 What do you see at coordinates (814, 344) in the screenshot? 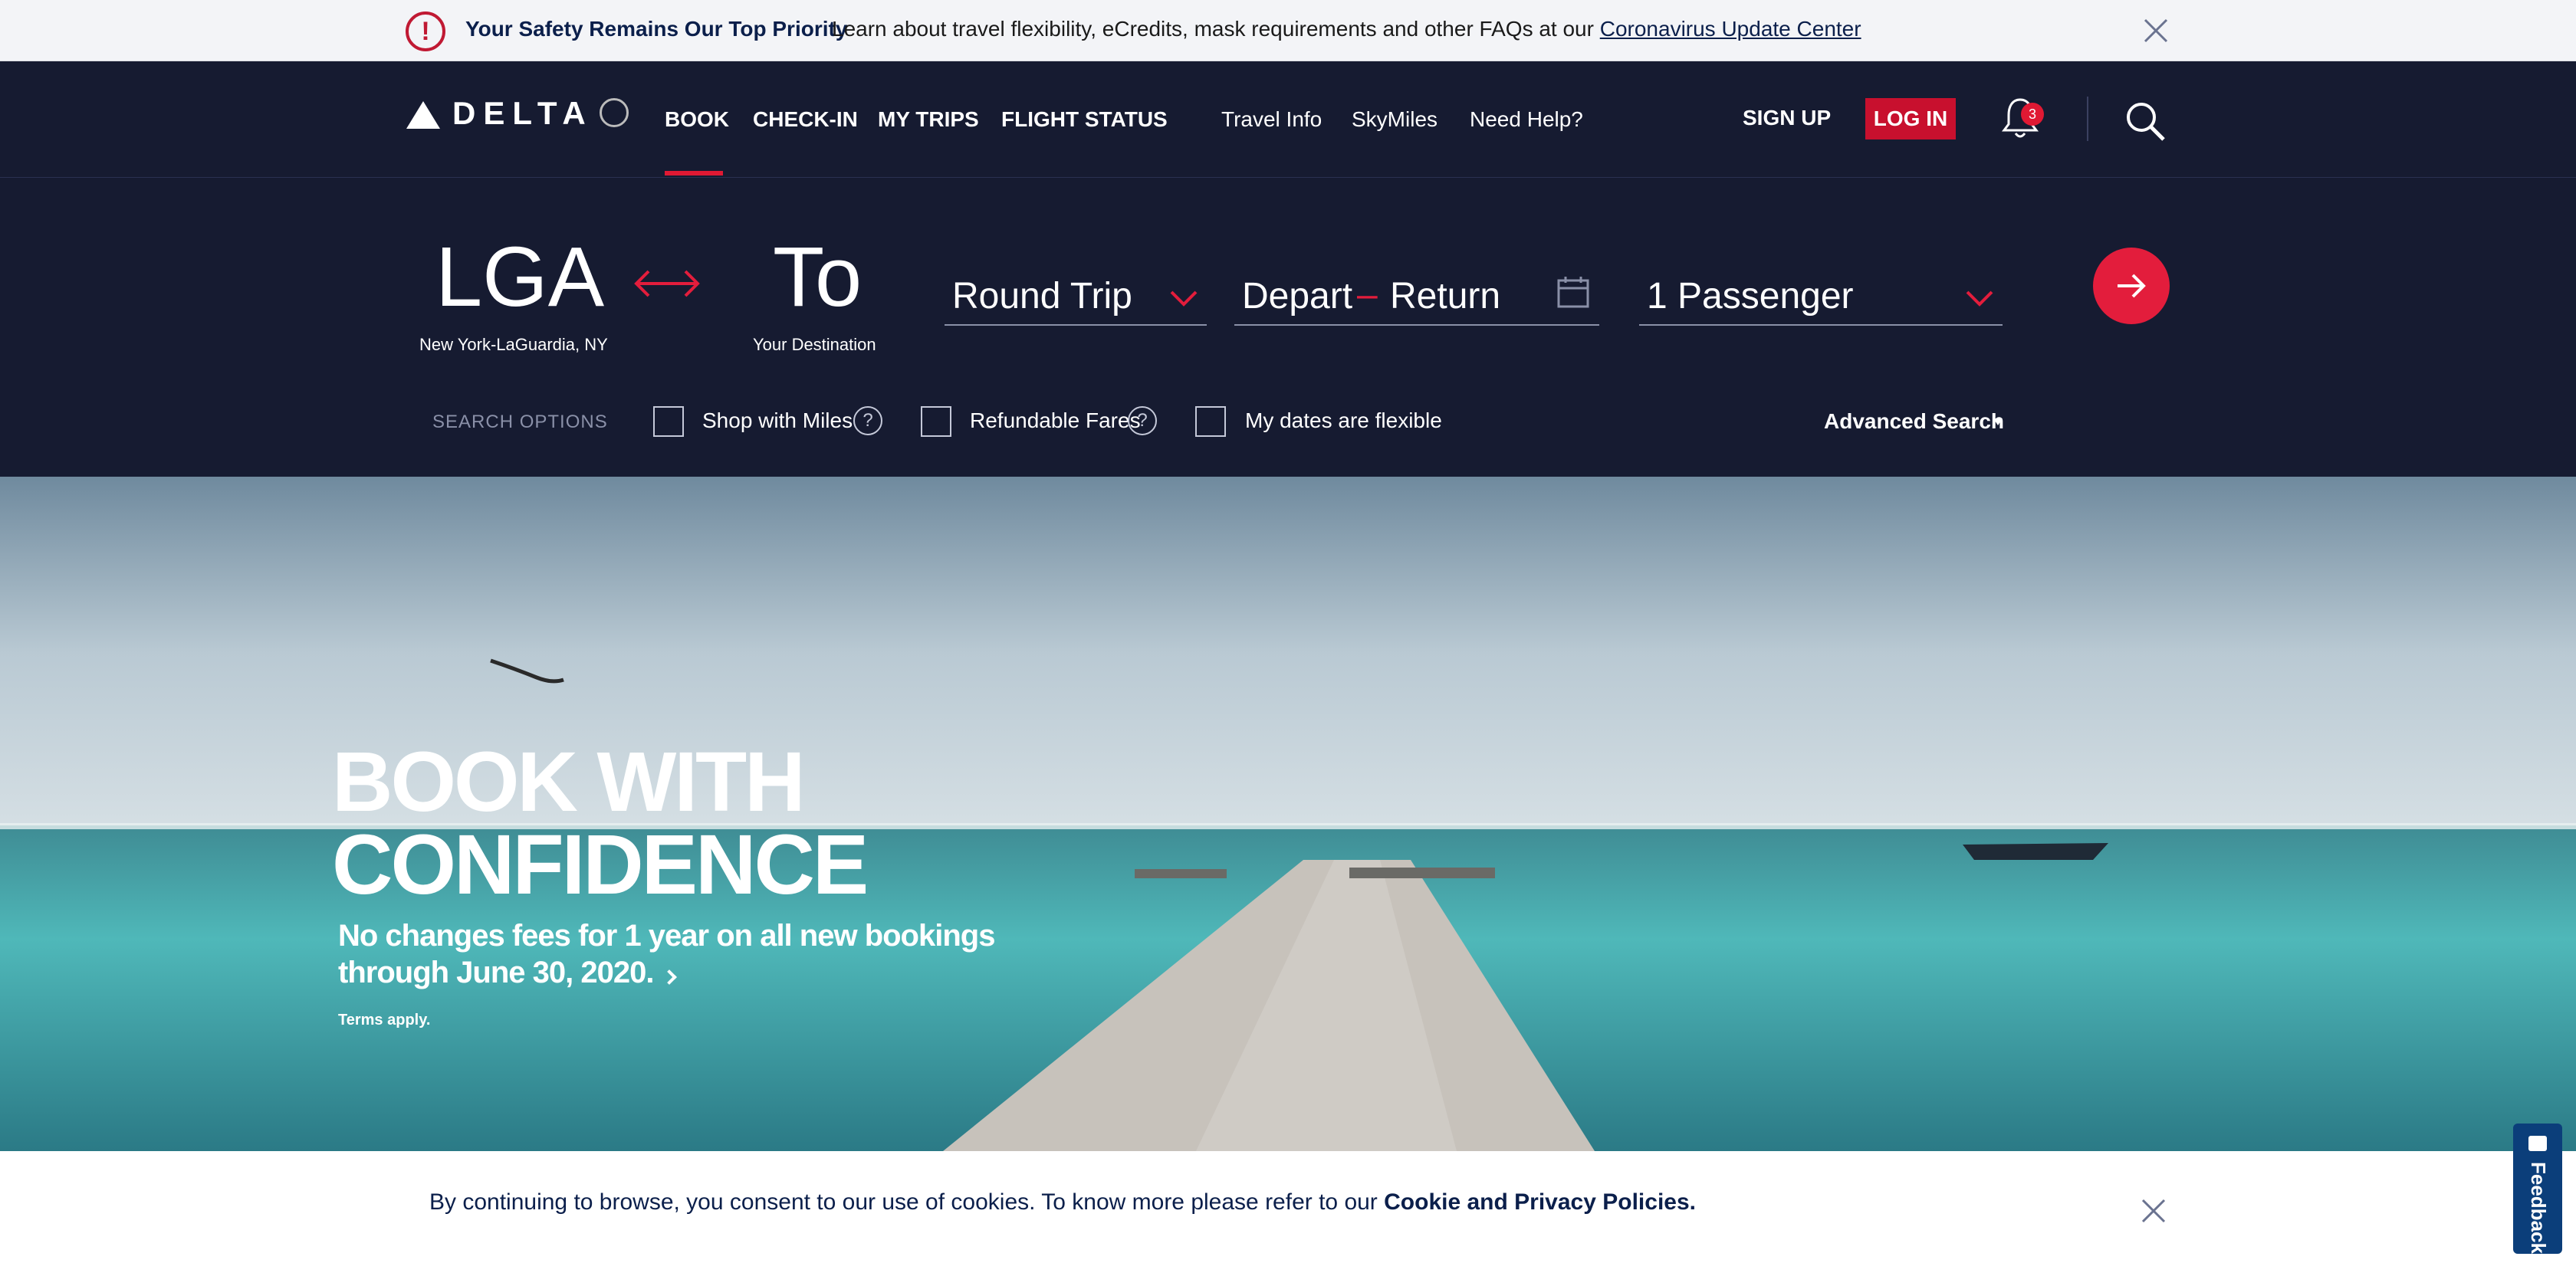
I see `destination-name: Your Destination` at bounding box center [814, 344].